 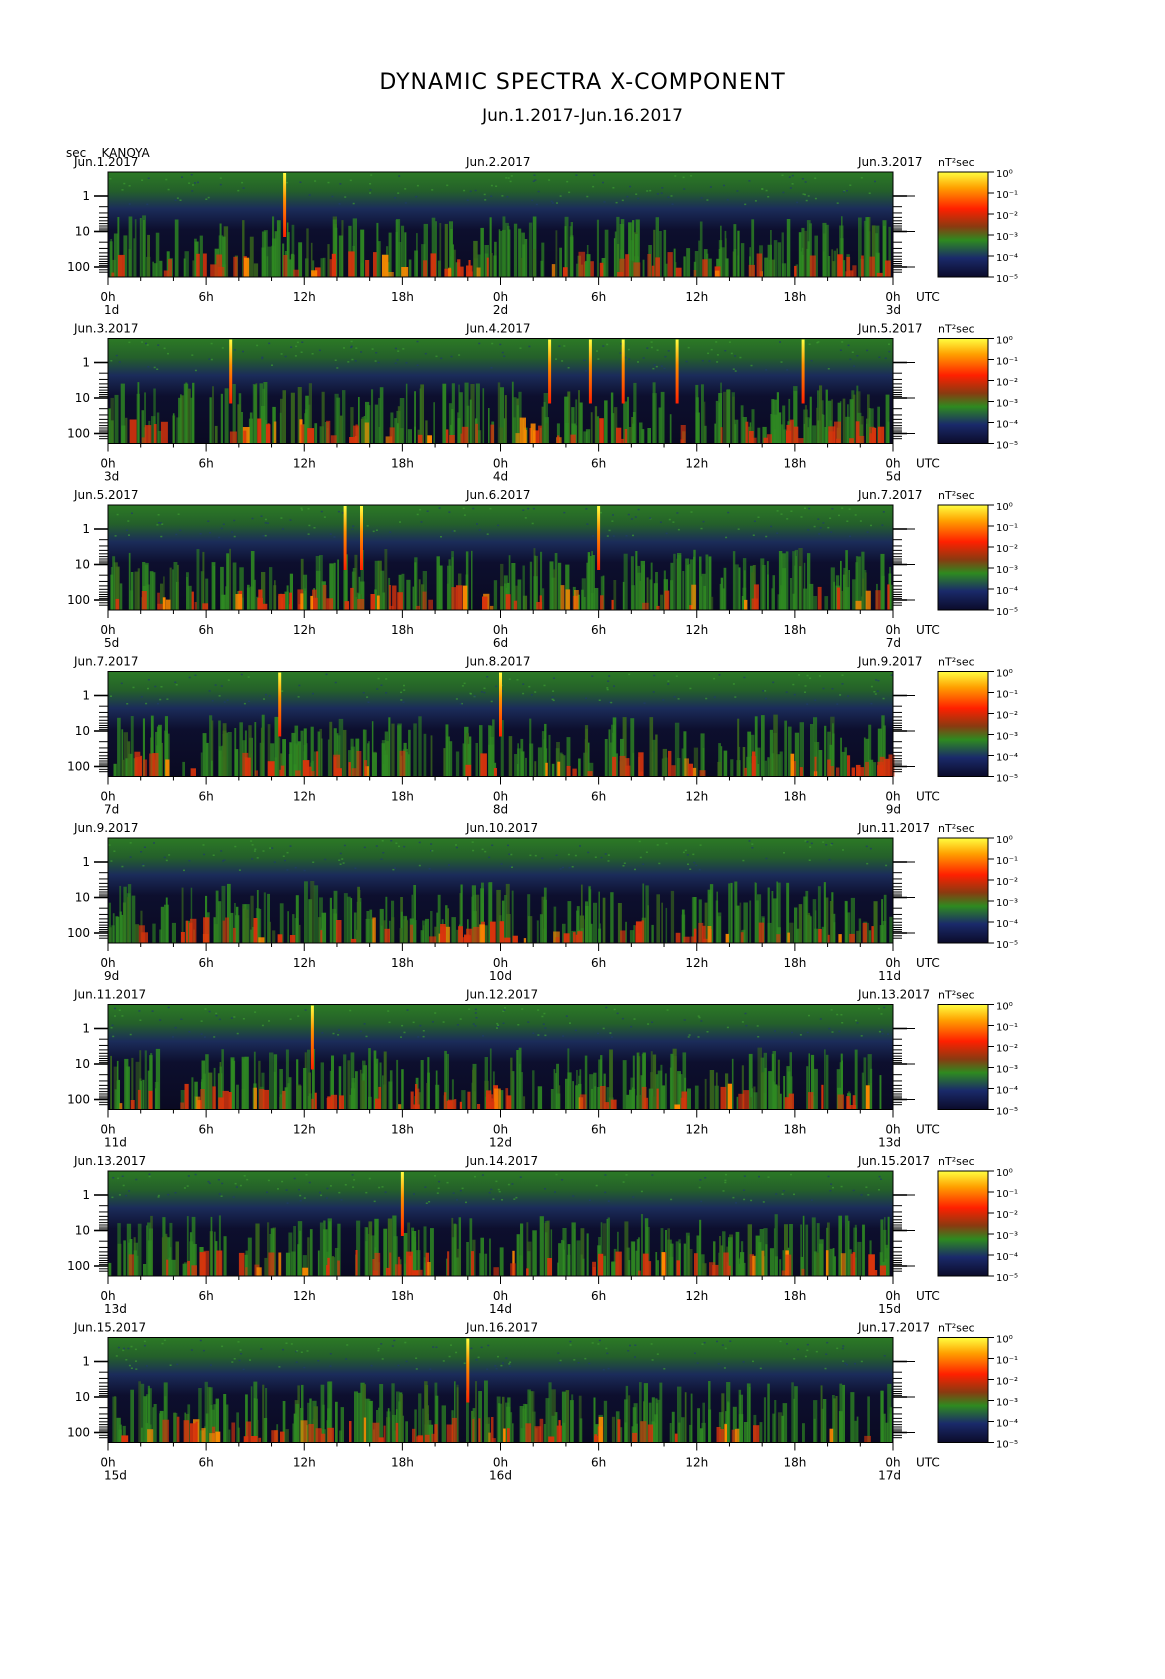 I want to click on panel-date-left: Jun.9.2017, so click(x=106, y=828).